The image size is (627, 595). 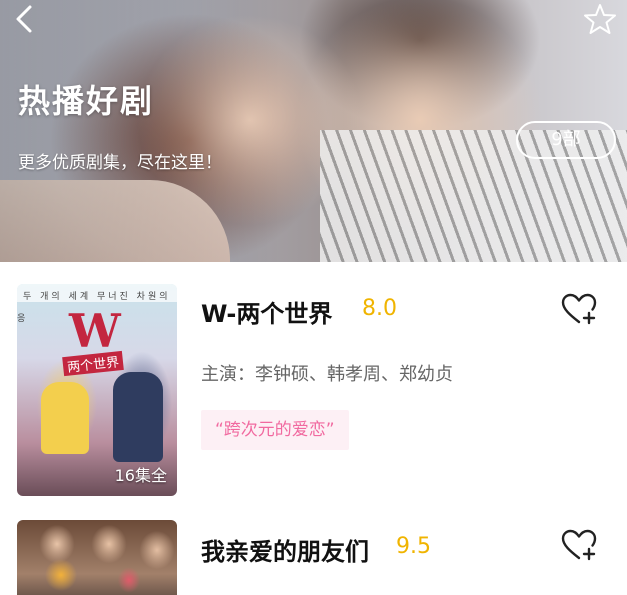 I want to click on drama-poster, so click(x=97, y=557).